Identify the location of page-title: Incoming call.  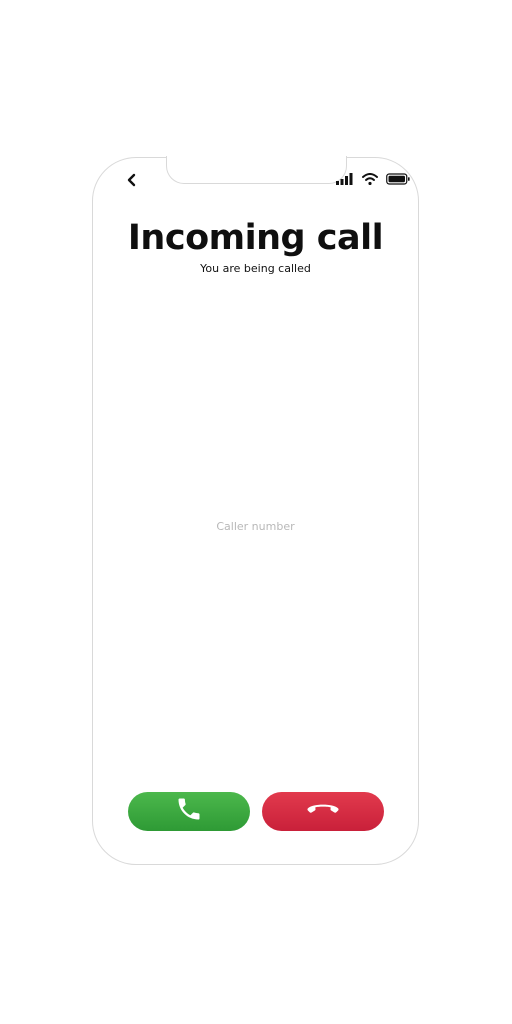
(255, 238).